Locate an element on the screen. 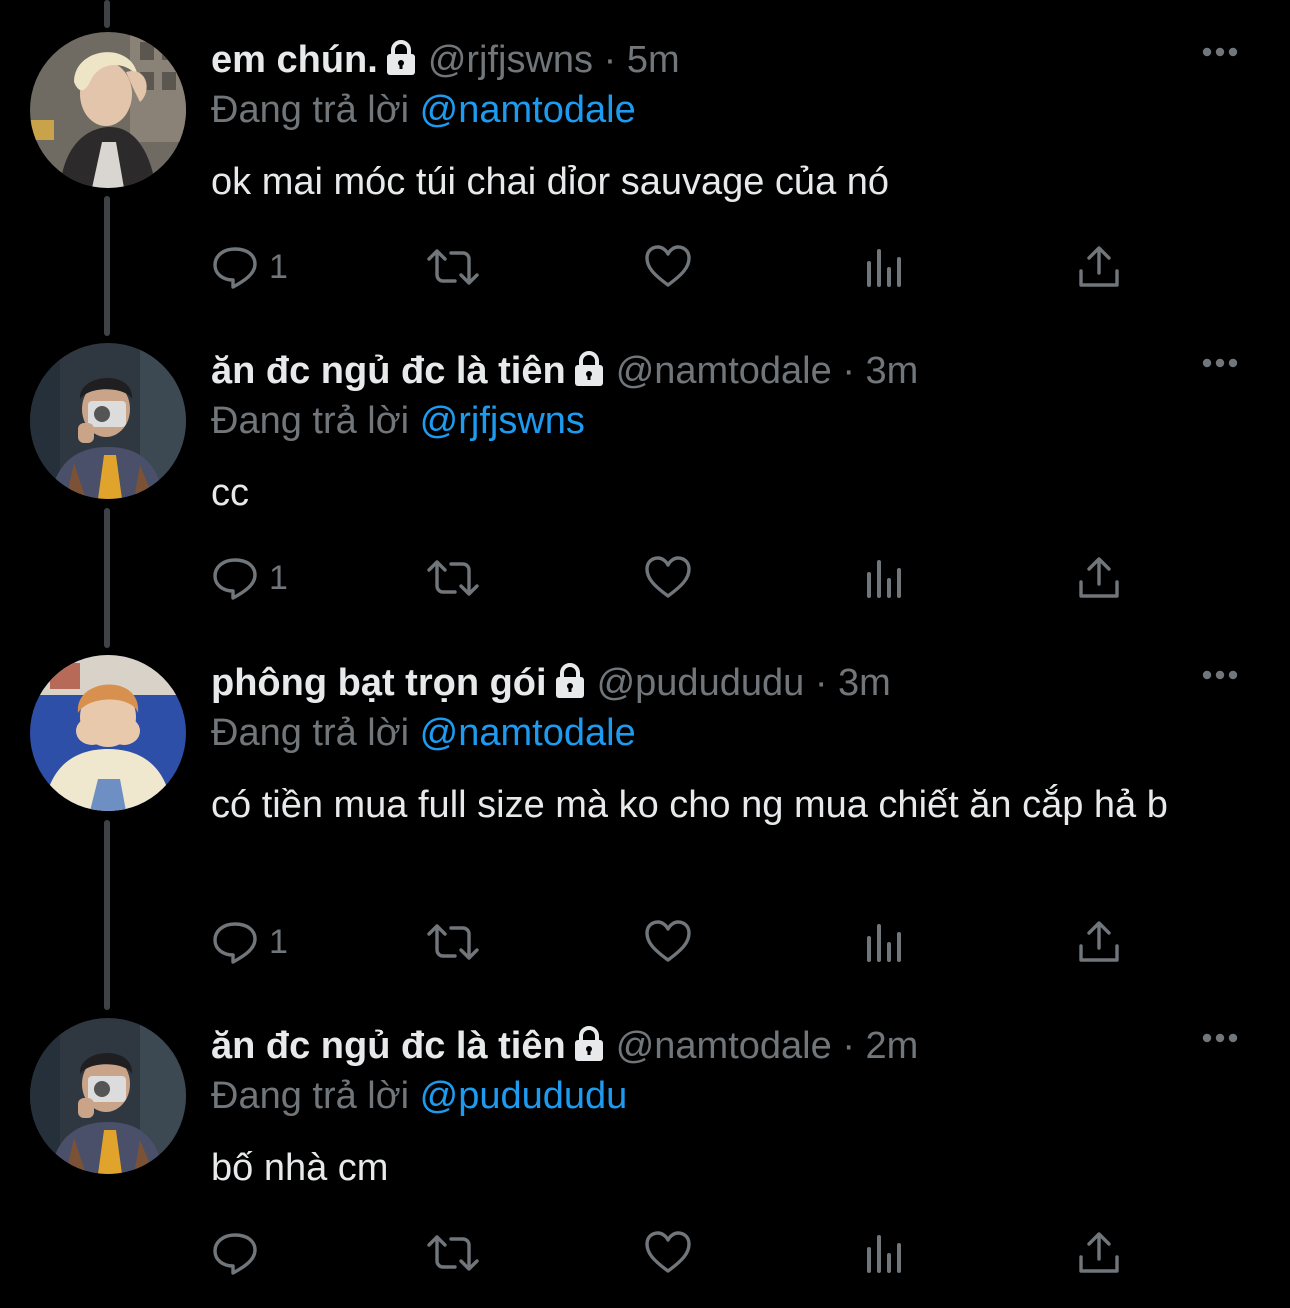 This screenshot has width=1290, height=1308. tweet-text: ok mai móc túi chai dỉor sauvage của nó is located at coordinates (550, 182).